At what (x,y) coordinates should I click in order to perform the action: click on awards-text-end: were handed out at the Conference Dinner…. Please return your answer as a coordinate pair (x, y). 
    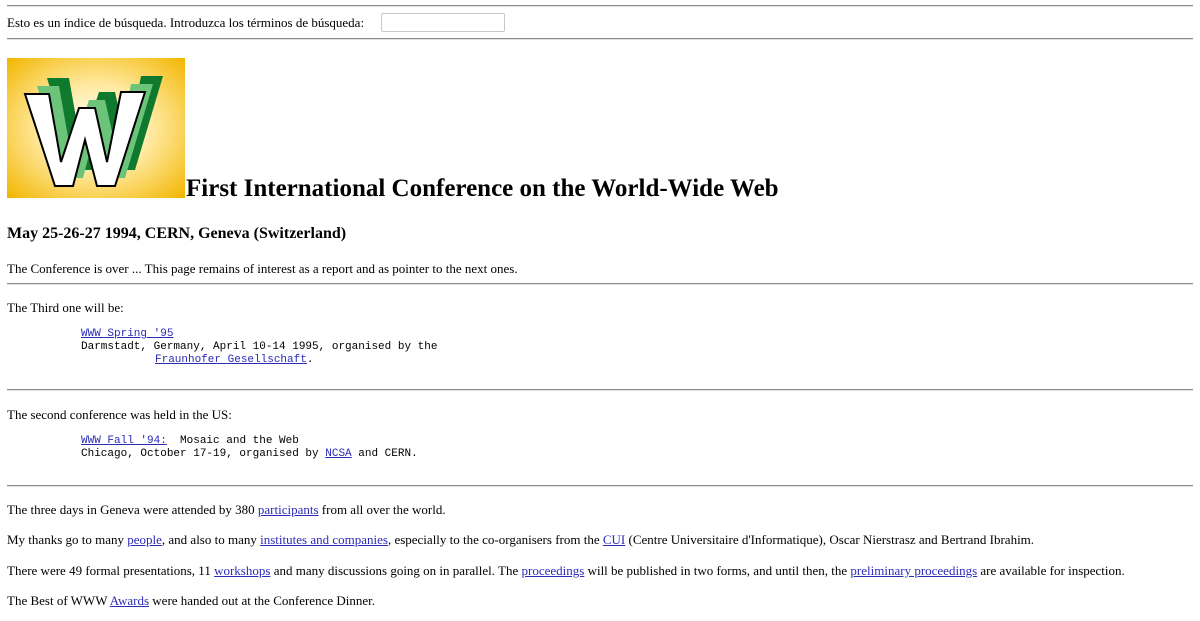
    Looking at the image, I should click on (262, 600).